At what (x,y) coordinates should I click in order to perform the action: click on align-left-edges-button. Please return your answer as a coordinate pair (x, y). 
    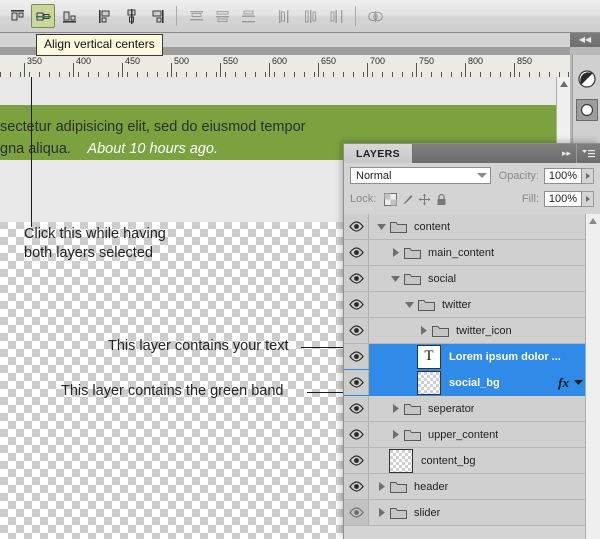
    Looking at the image, I should click on (105, 16).